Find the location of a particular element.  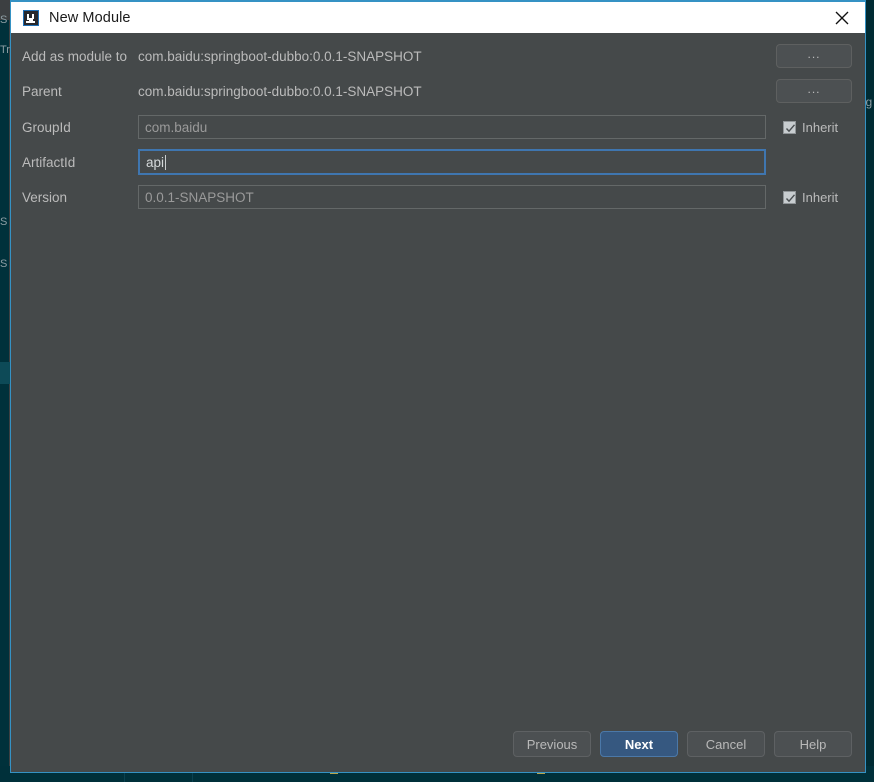

dialog-titlebar: New Module is located at coordinates (438, 17).